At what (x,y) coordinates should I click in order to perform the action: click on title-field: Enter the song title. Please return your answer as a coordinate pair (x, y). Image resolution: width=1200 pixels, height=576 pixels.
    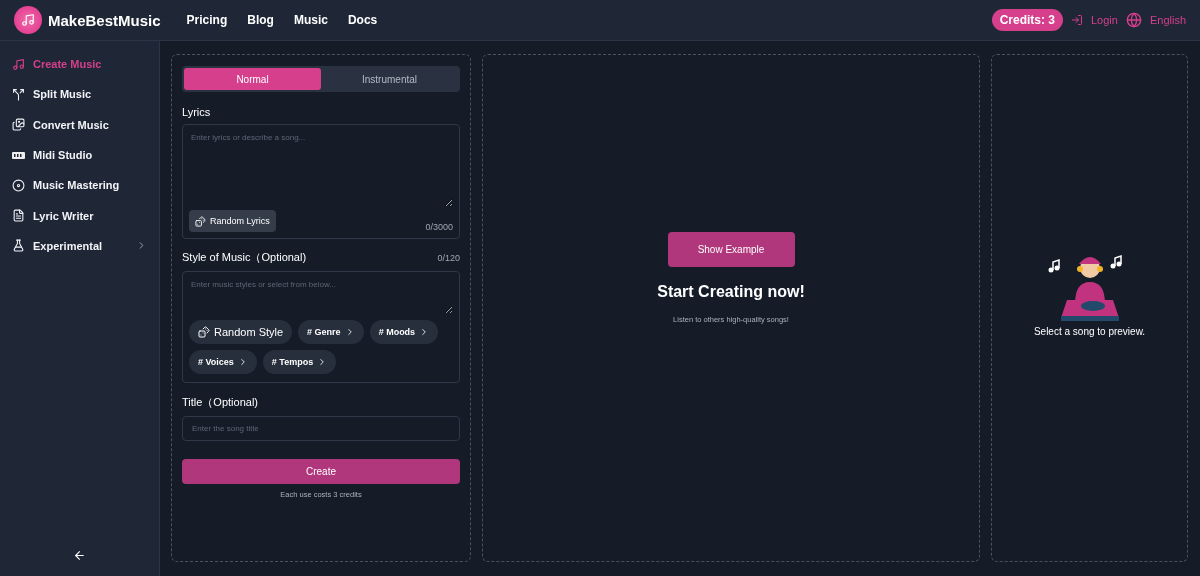
    Looking at the image, I should click on (321, 428).